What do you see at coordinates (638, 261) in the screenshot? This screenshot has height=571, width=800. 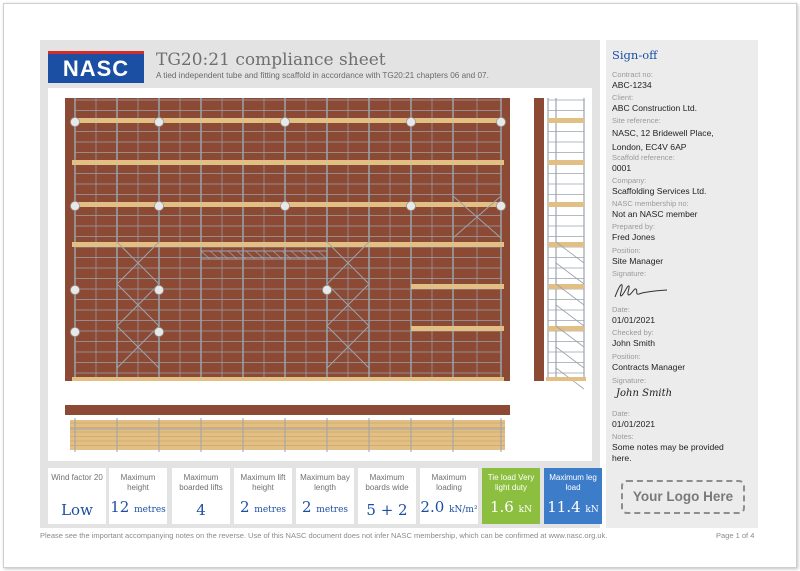 I see `field-value: Site Manager` at bounding box center [638, 261].